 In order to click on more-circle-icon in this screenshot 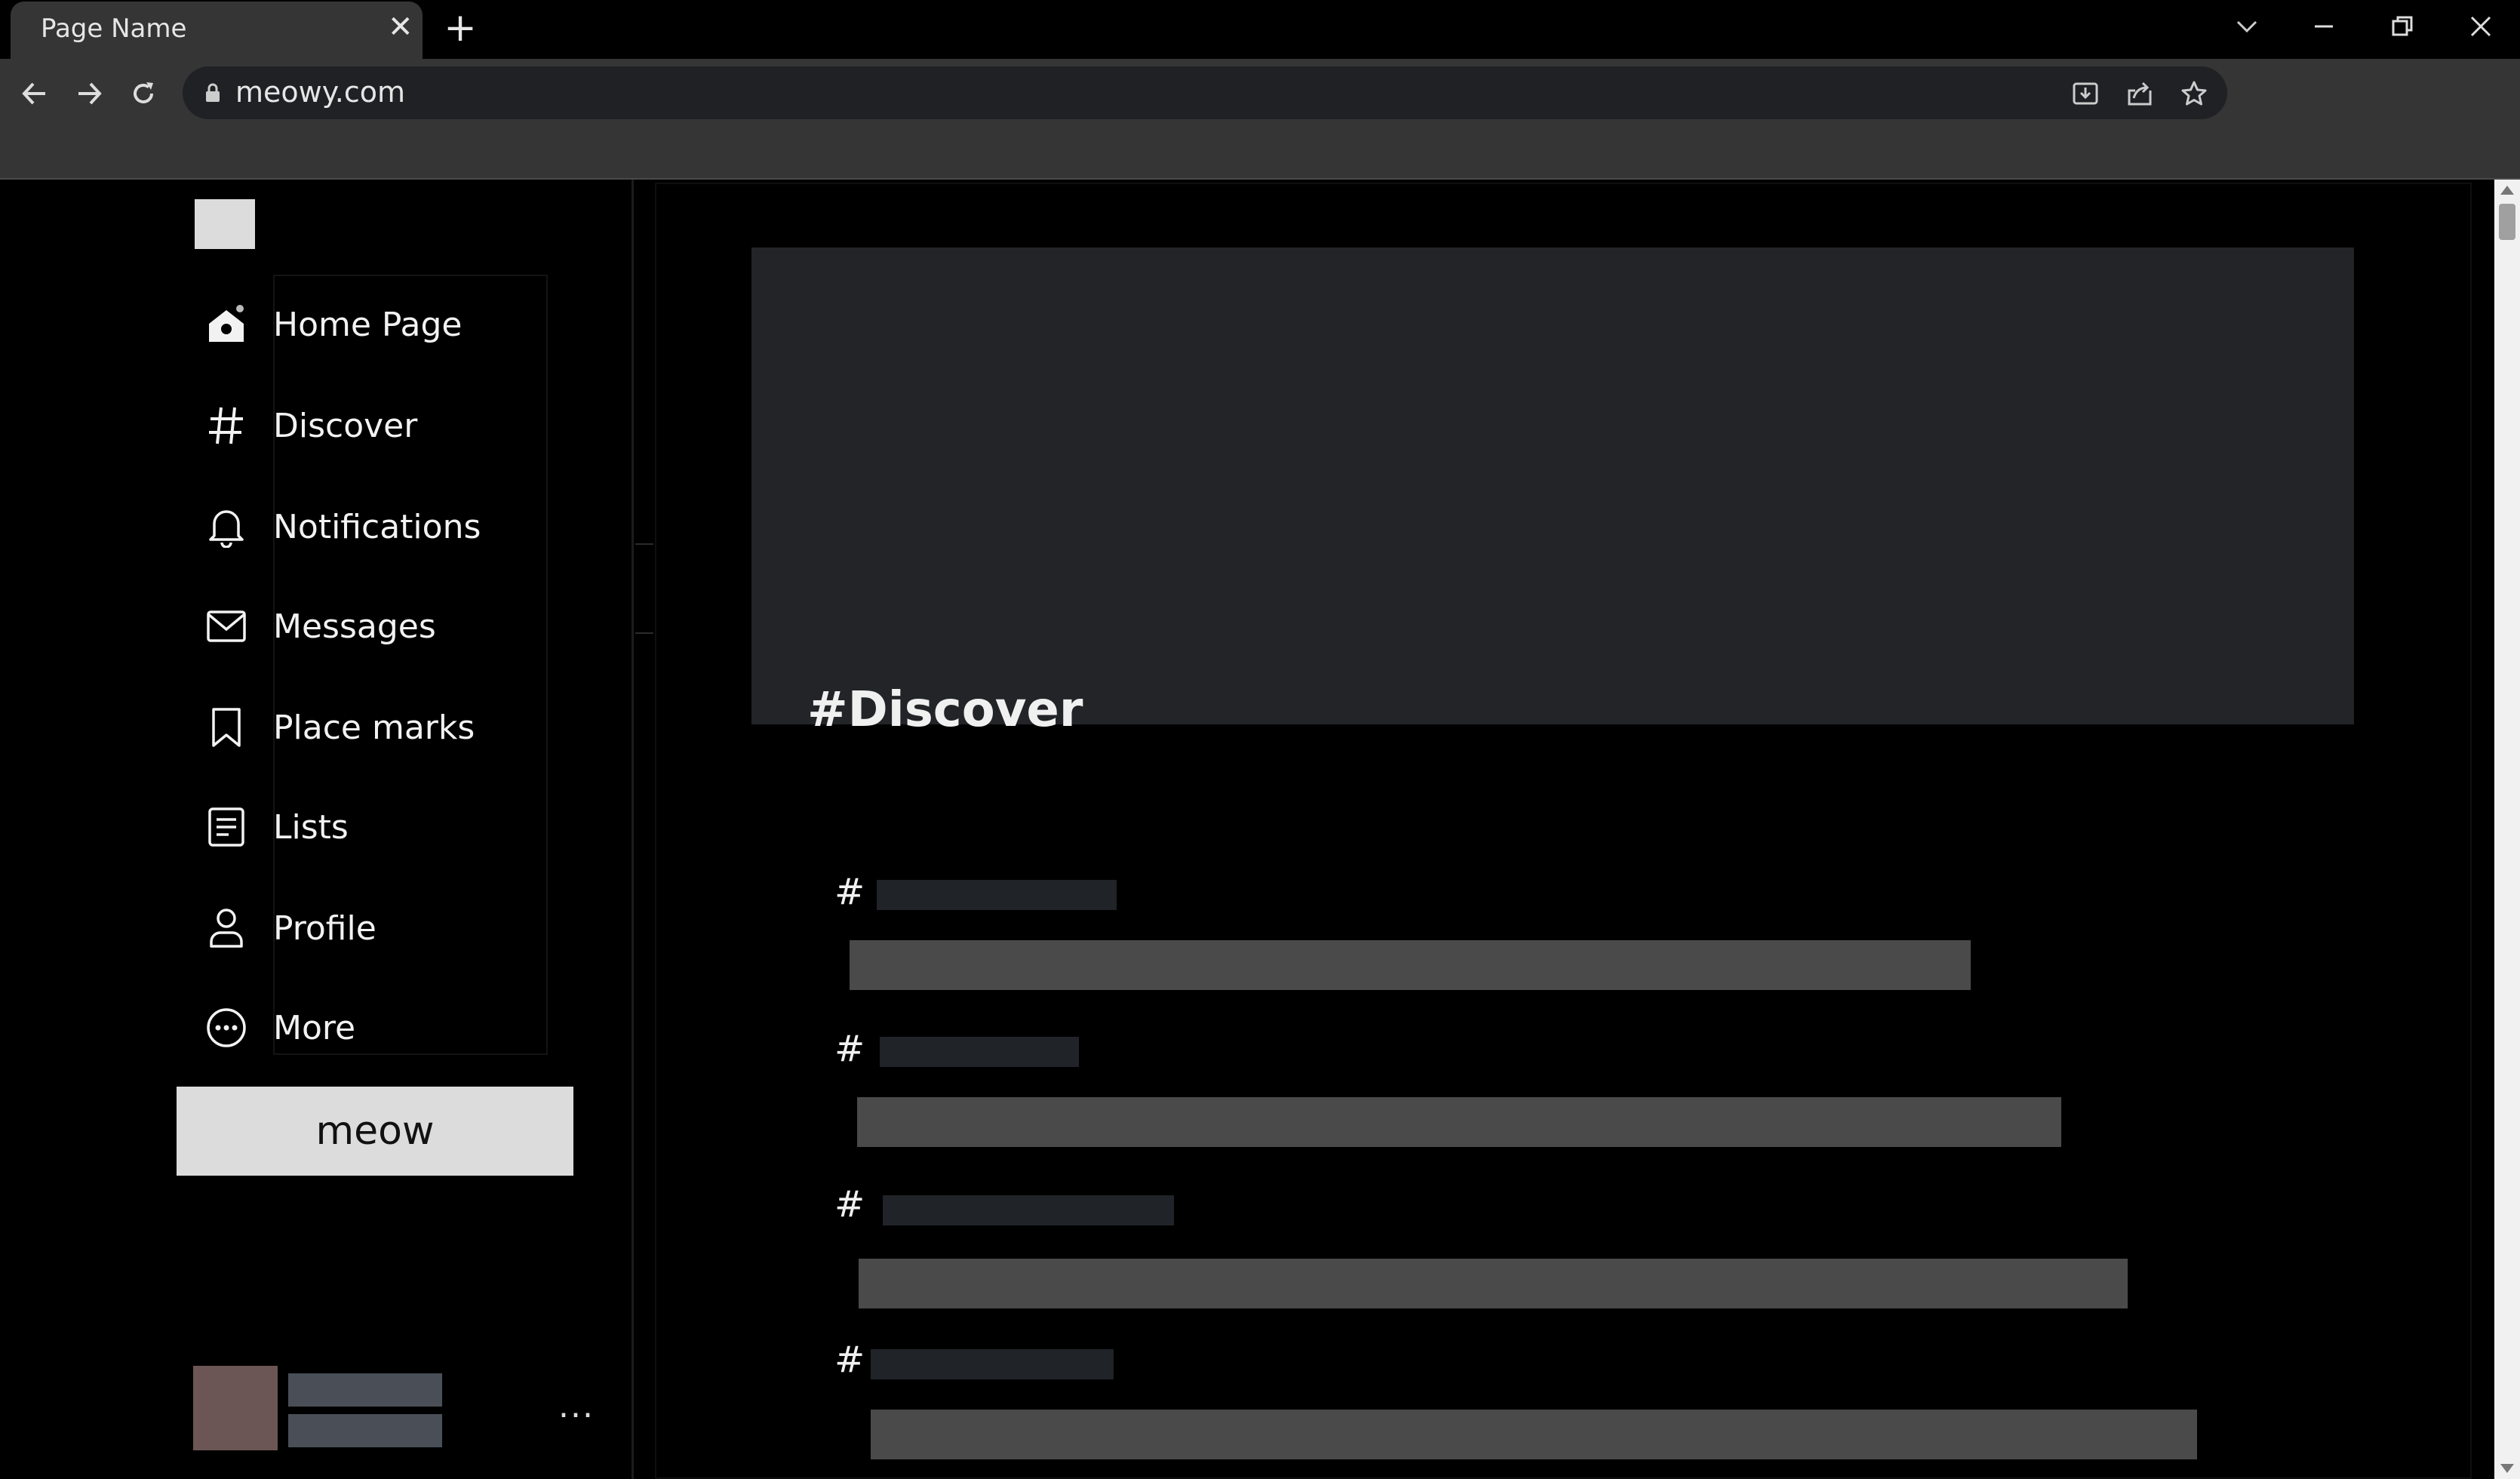, I will do `click(226, 1028)`.